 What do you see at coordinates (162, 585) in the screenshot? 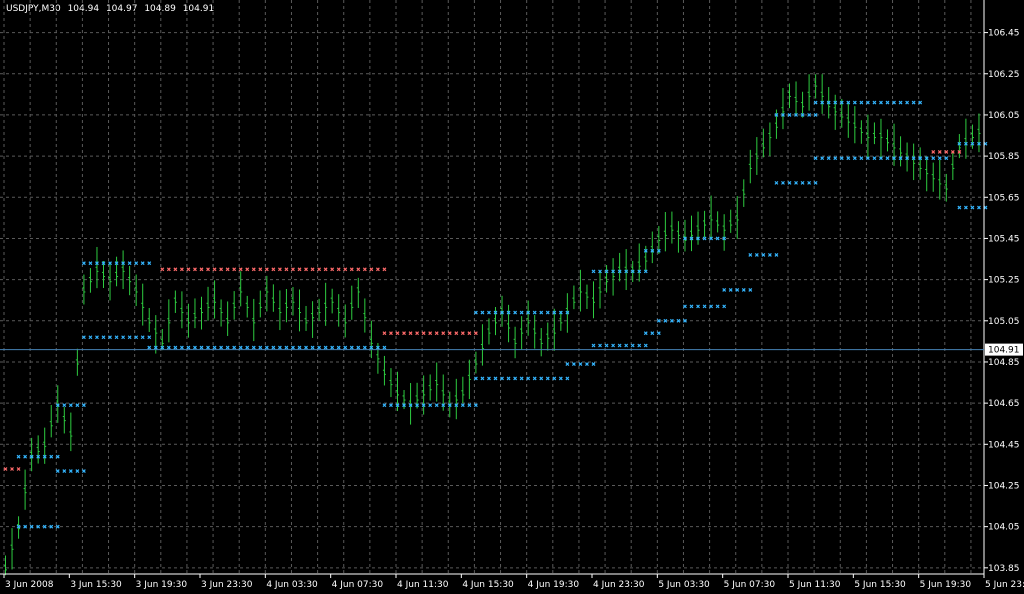
I see `x-tick-label: 3 Jun 19:30` at bounding box center [162, 585].